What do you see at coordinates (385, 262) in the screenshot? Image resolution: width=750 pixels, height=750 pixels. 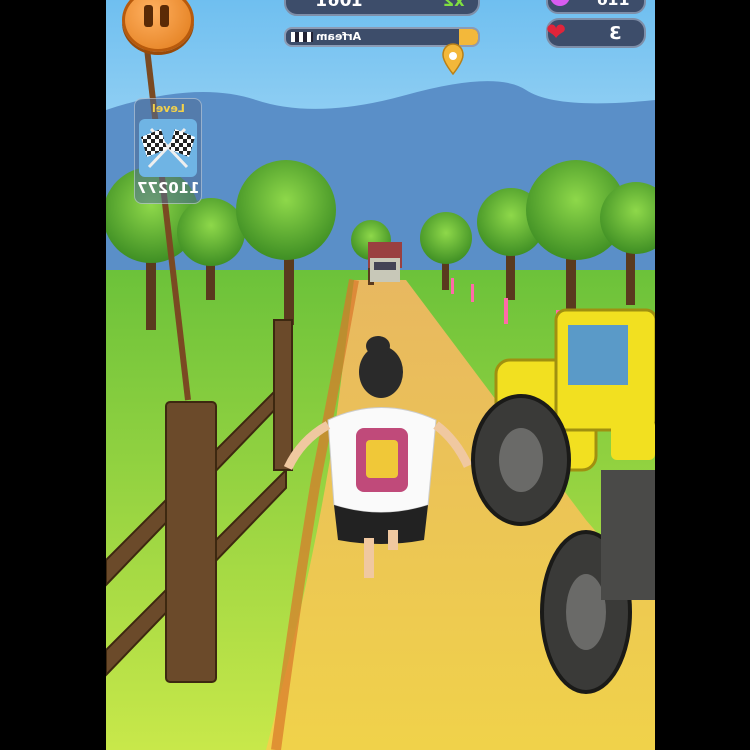 I see `distant-truck` at bounding box center [385, 262].